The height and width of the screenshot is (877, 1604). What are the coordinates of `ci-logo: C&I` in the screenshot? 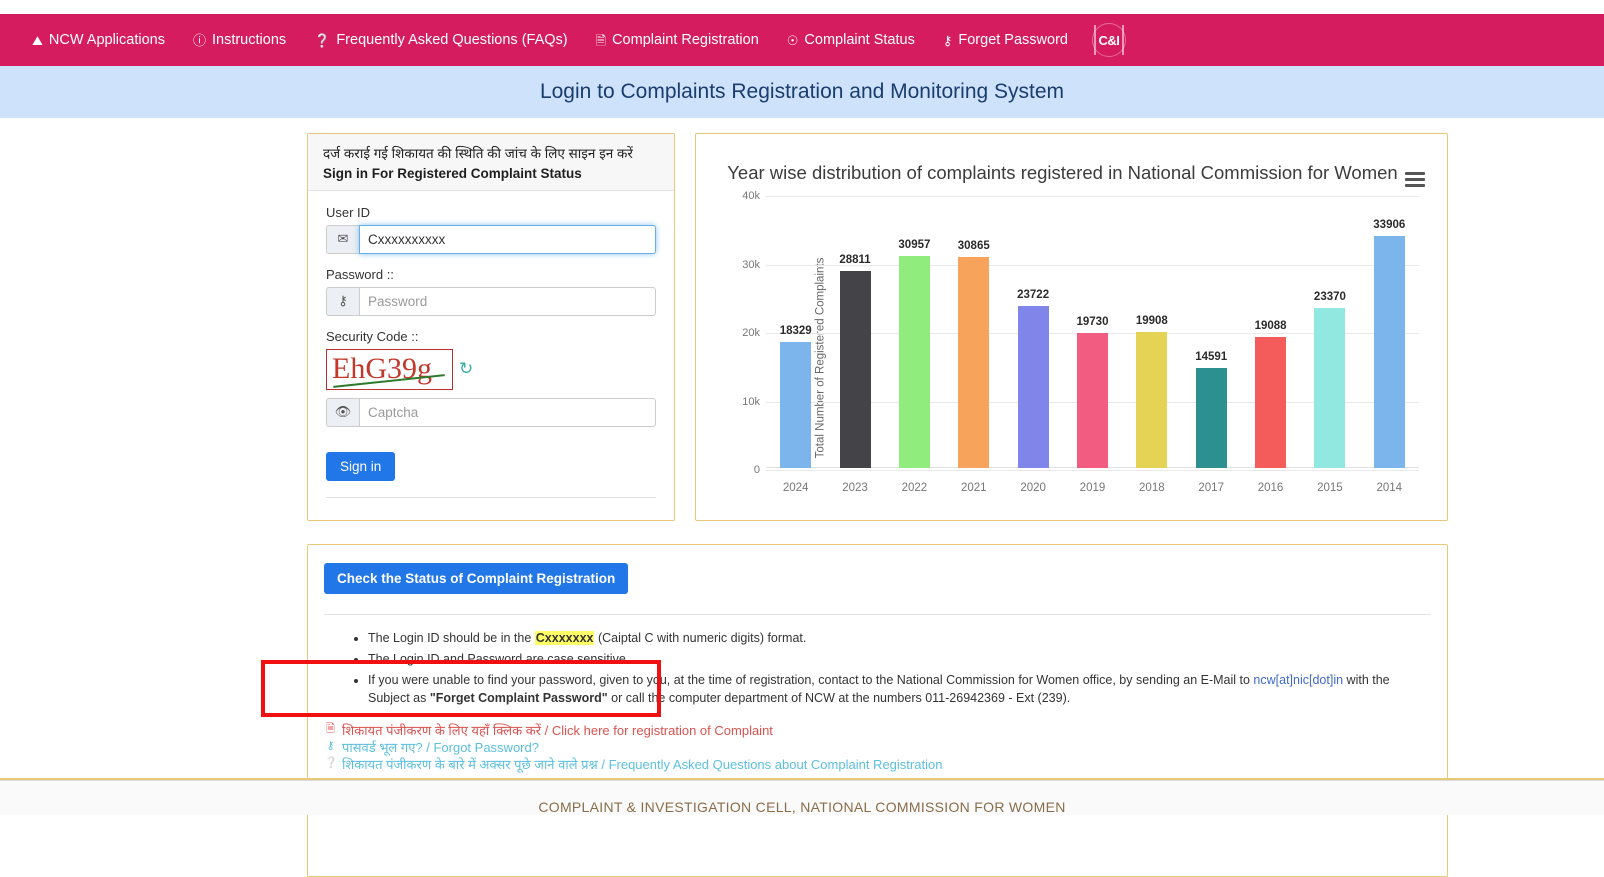 It's located at (1109, 40).